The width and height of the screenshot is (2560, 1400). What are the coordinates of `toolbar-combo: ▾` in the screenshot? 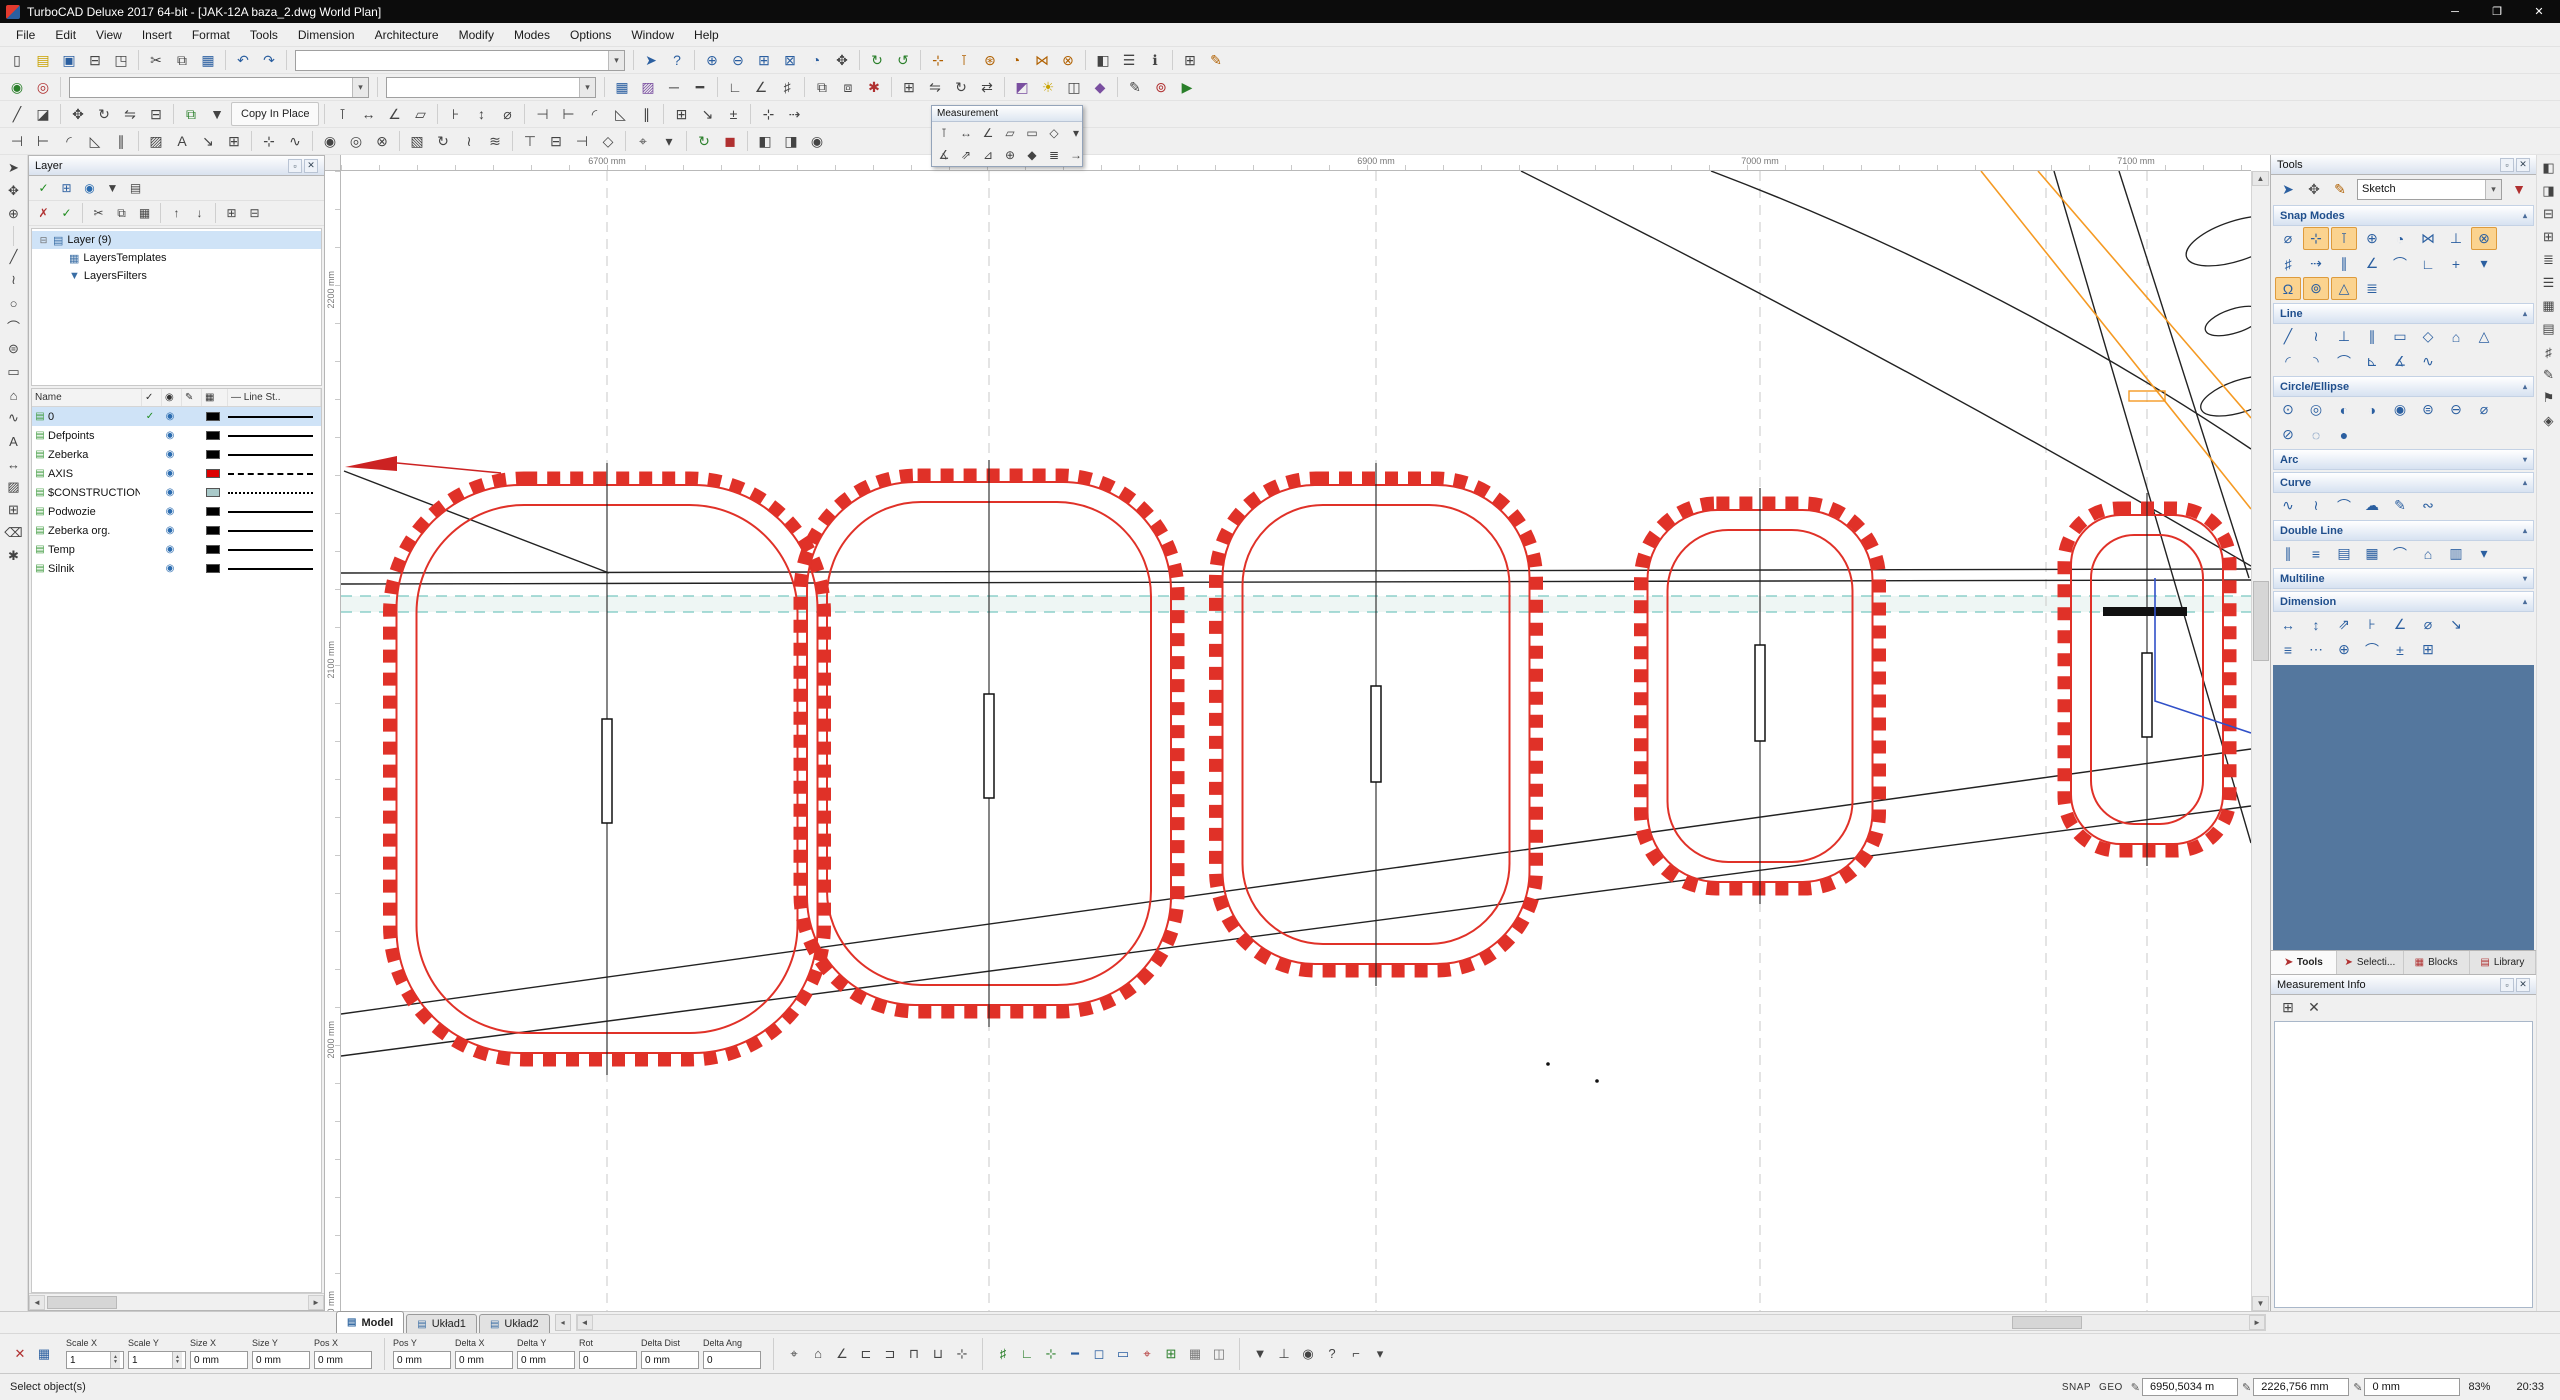 It's located at (460, 60).